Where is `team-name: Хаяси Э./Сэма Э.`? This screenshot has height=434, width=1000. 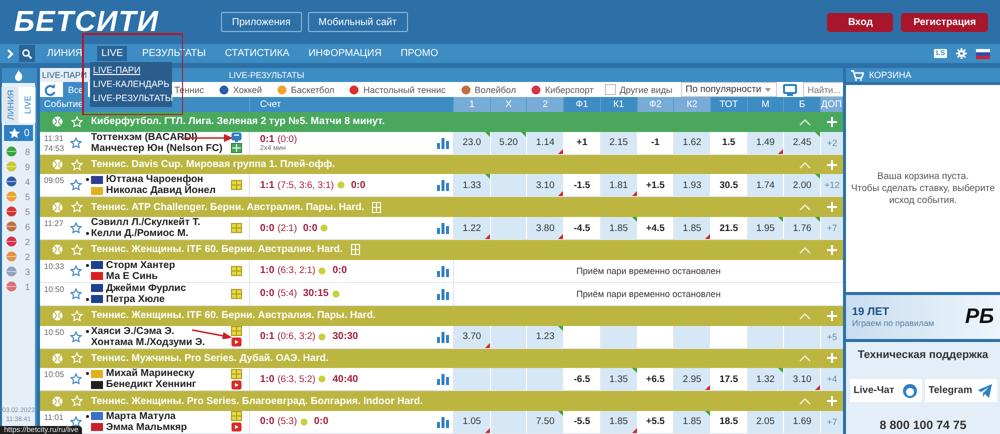 team-name: Хаяси Э./Сэма Э. is located at coordinates (132, 331).